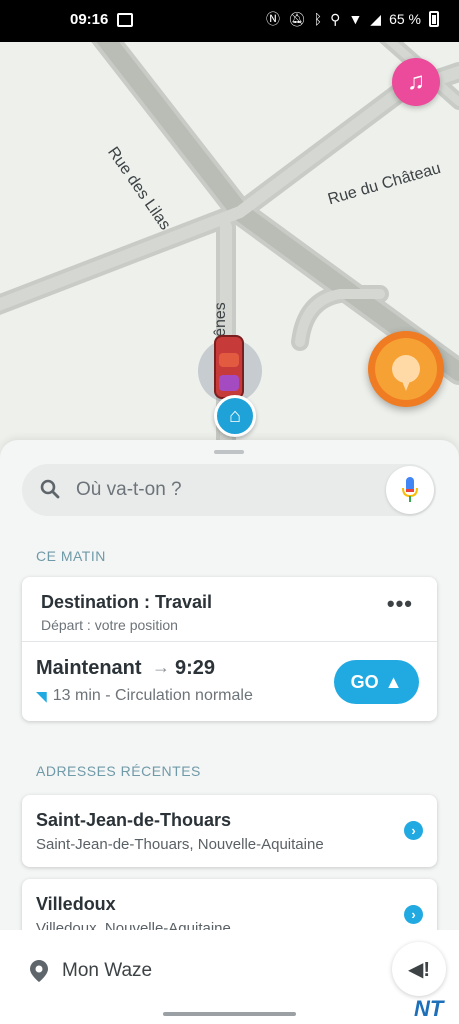 This screenshot has width=459, height=1024. I want to click on car-icon, so click(229, 367).